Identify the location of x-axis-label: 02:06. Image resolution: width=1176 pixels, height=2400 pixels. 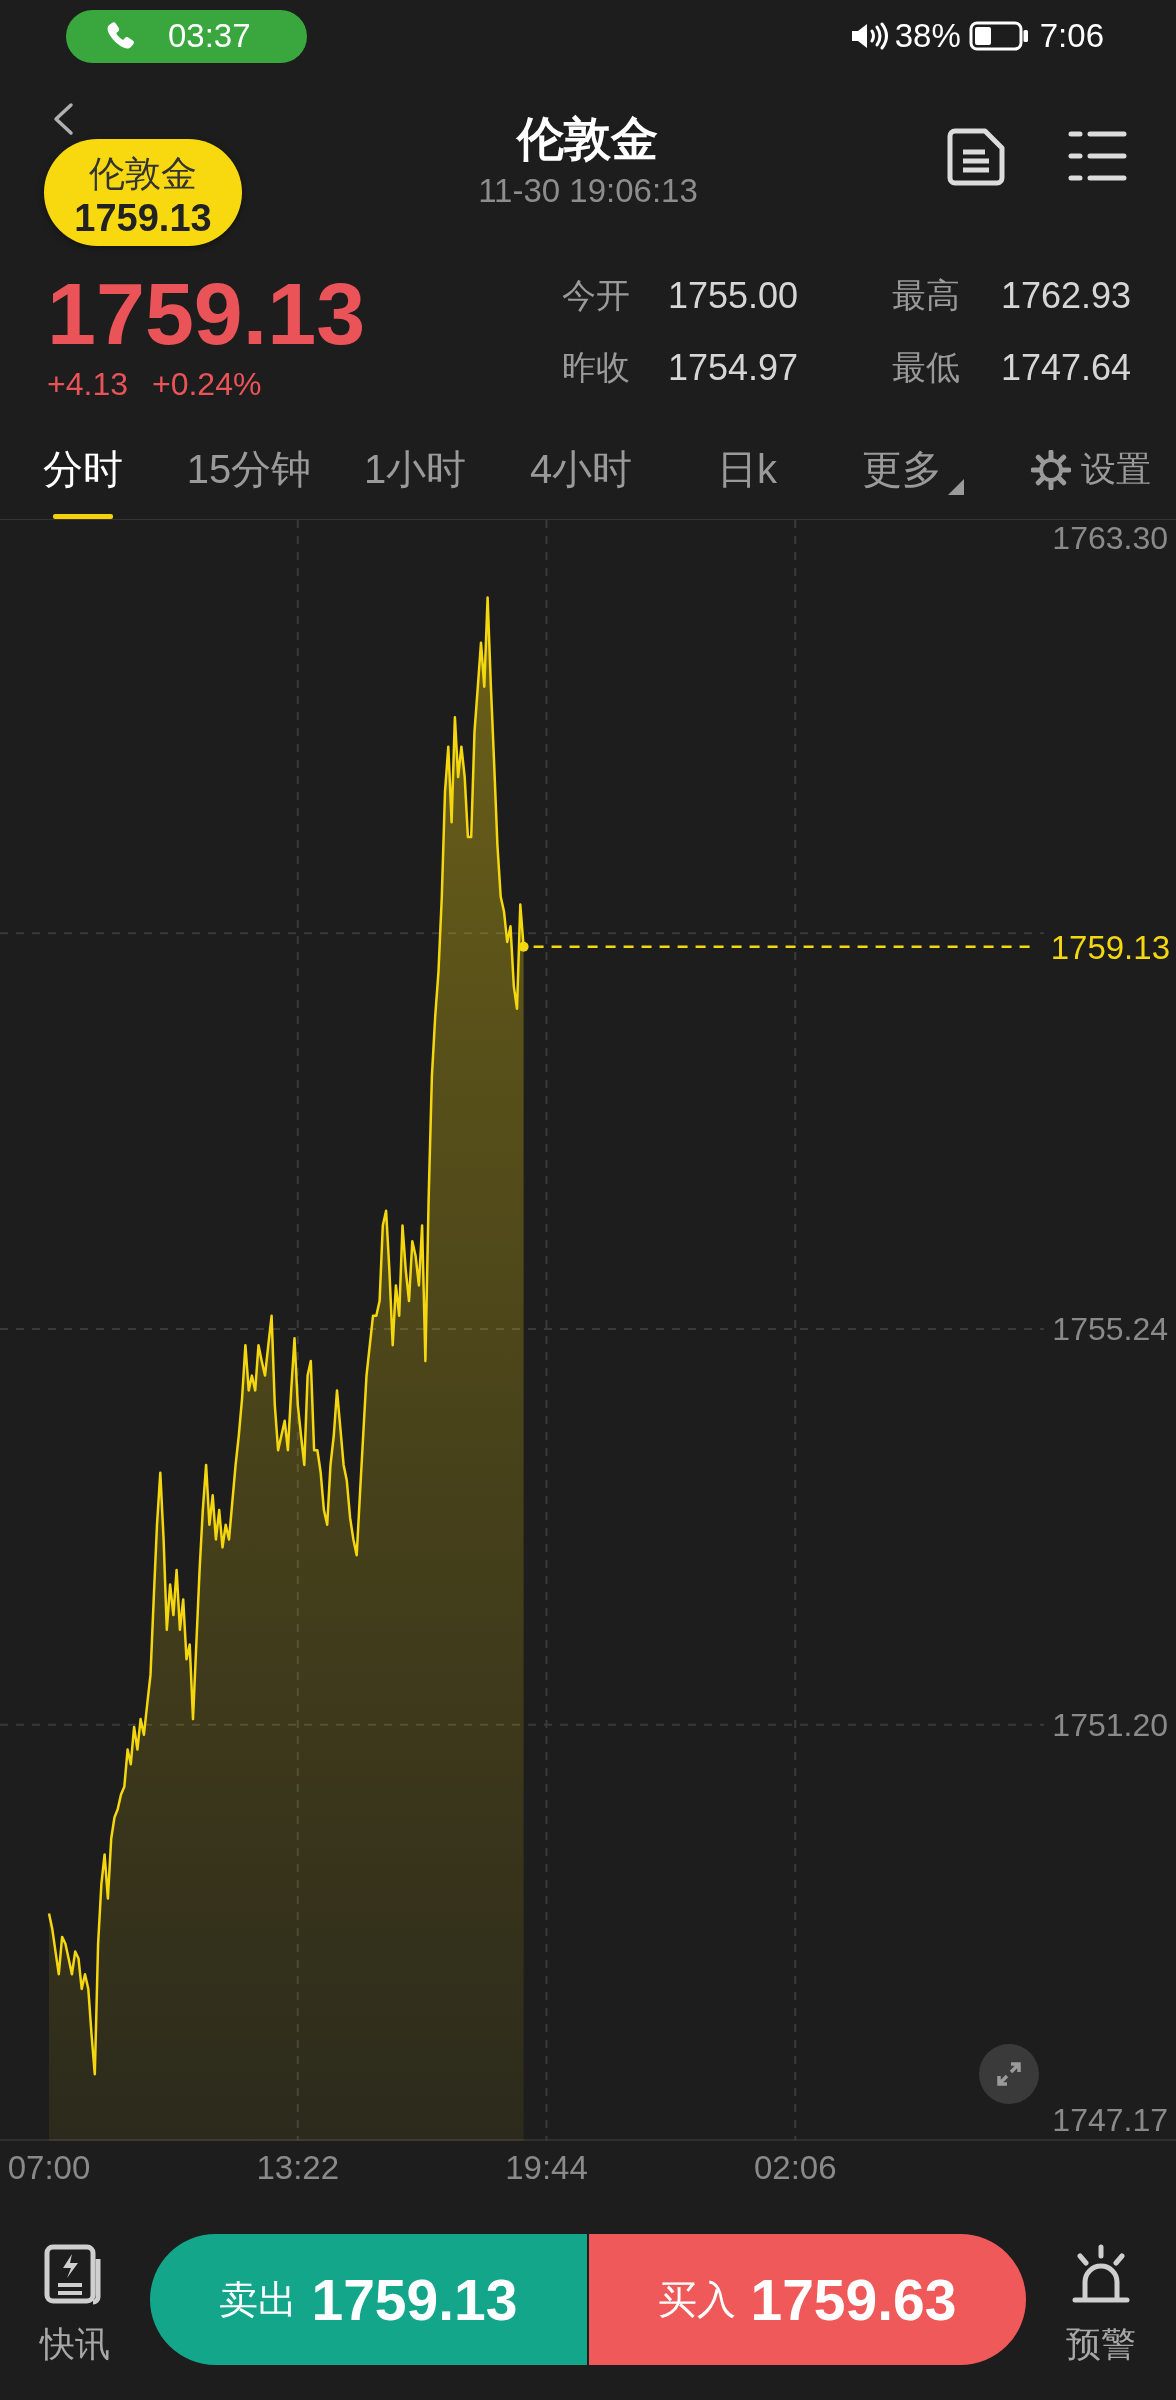
(795, 2167).